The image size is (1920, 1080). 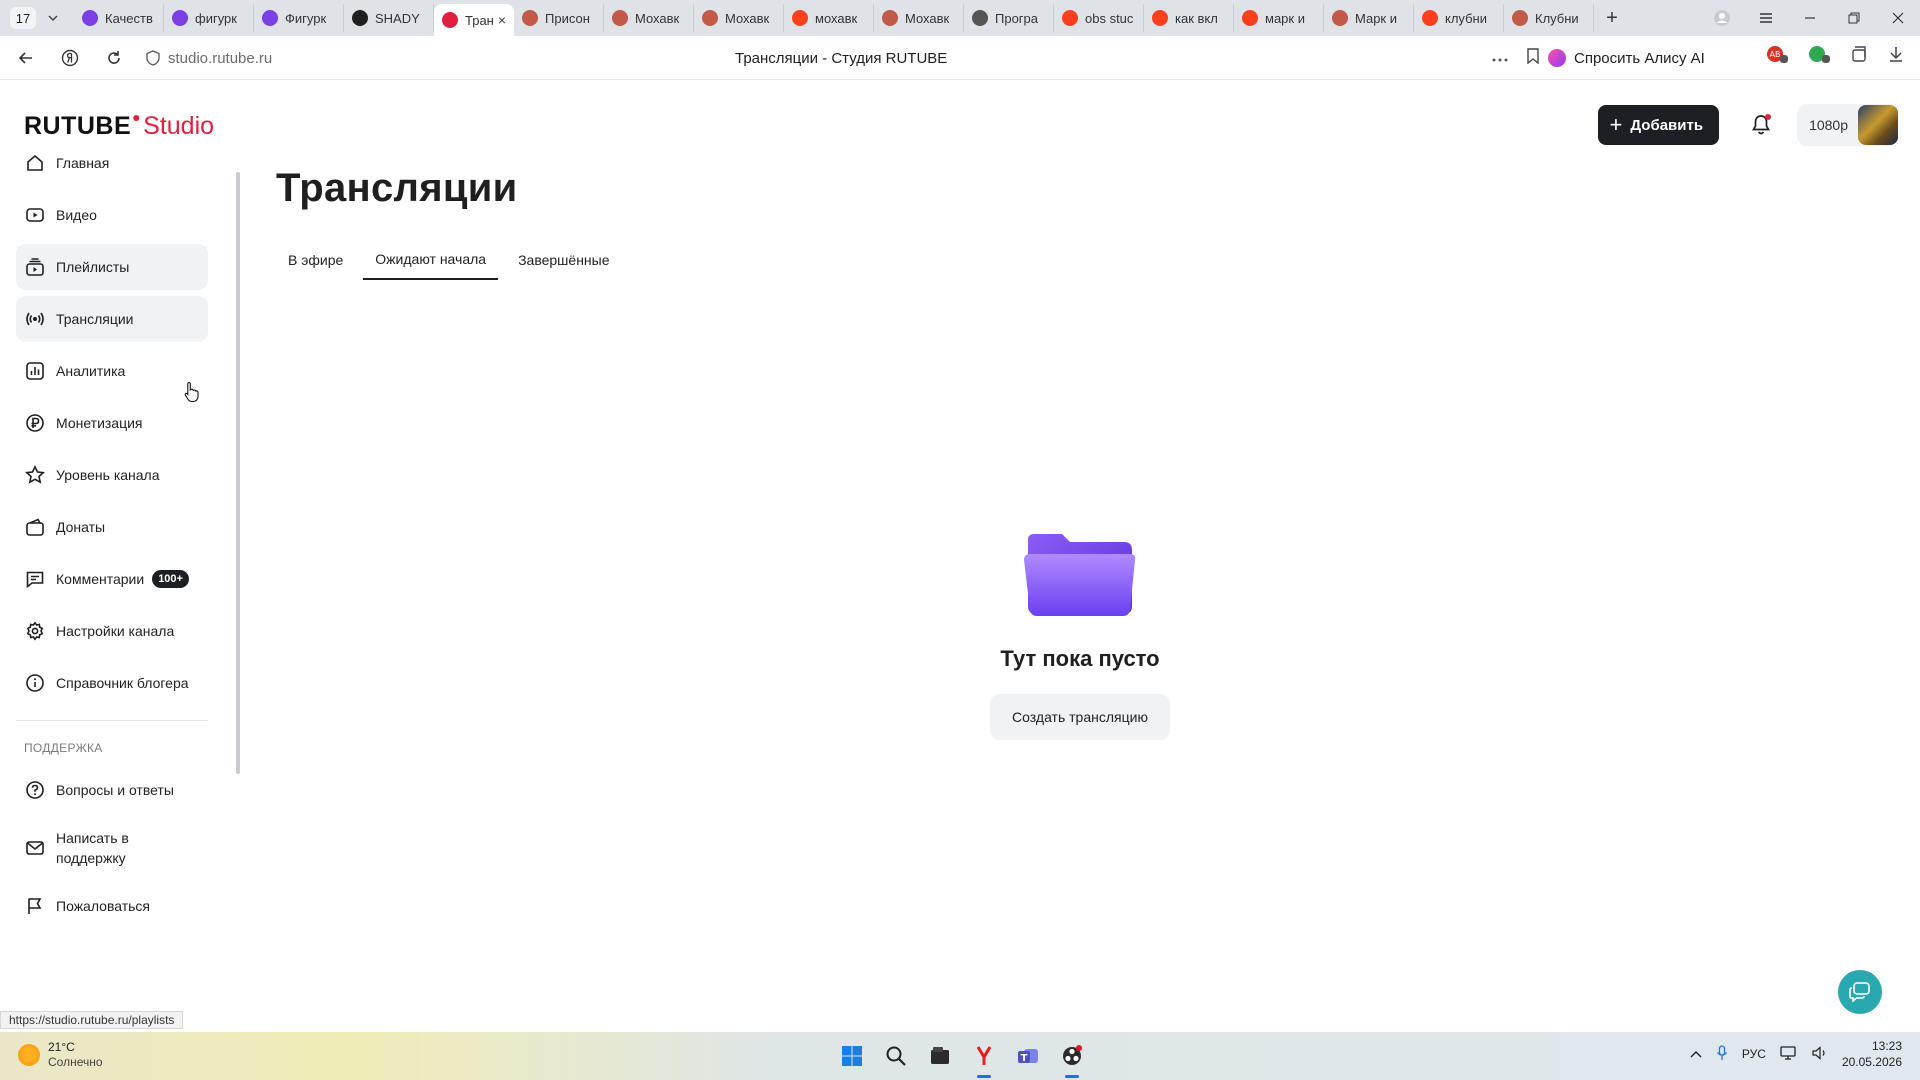 What do you see at coordinates (26, 58) in the screenshot?
I see `back-icon` at bounding box center [26, 58].